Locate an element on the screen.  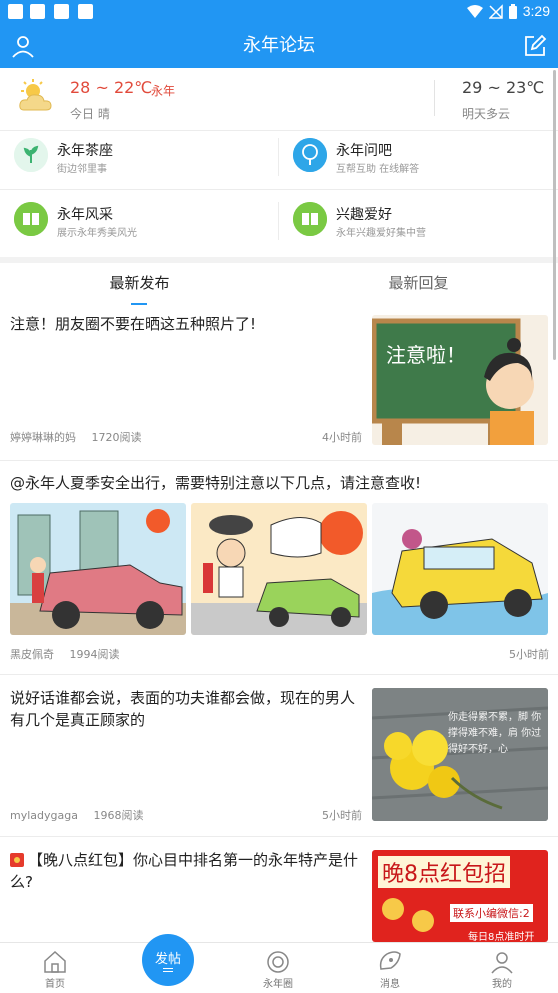
status-bar: 3:29 is located at coordinates (279, 11).